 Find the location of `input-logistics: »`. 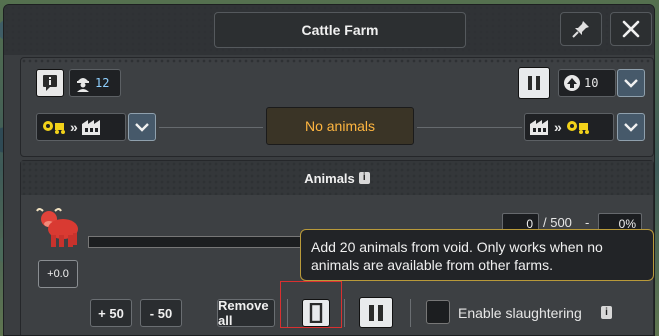

input-logistics: » is located at coordinates (81, 127).